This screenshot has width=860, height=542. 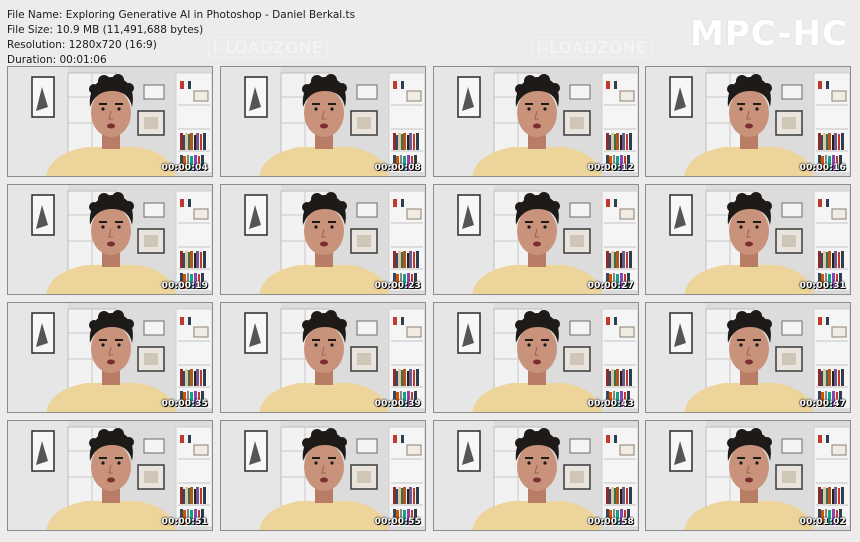 I want to click on video-thumbnail: 00:00:04, so click(x=110, y=121).